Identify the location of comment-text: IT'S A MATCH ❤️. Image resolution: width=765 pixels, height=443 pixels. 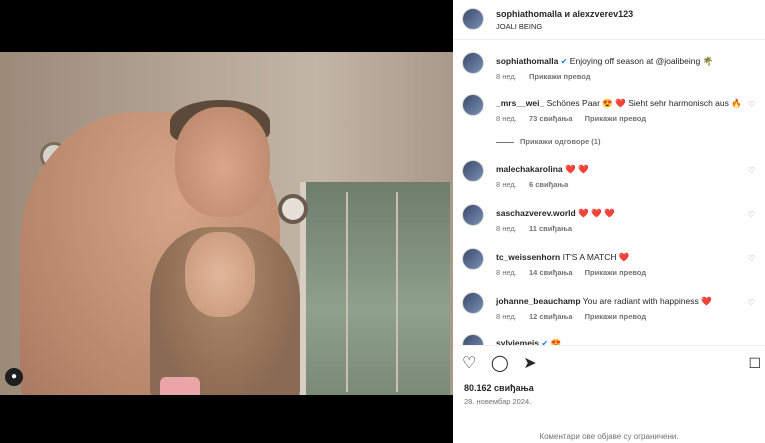
(596, 257).